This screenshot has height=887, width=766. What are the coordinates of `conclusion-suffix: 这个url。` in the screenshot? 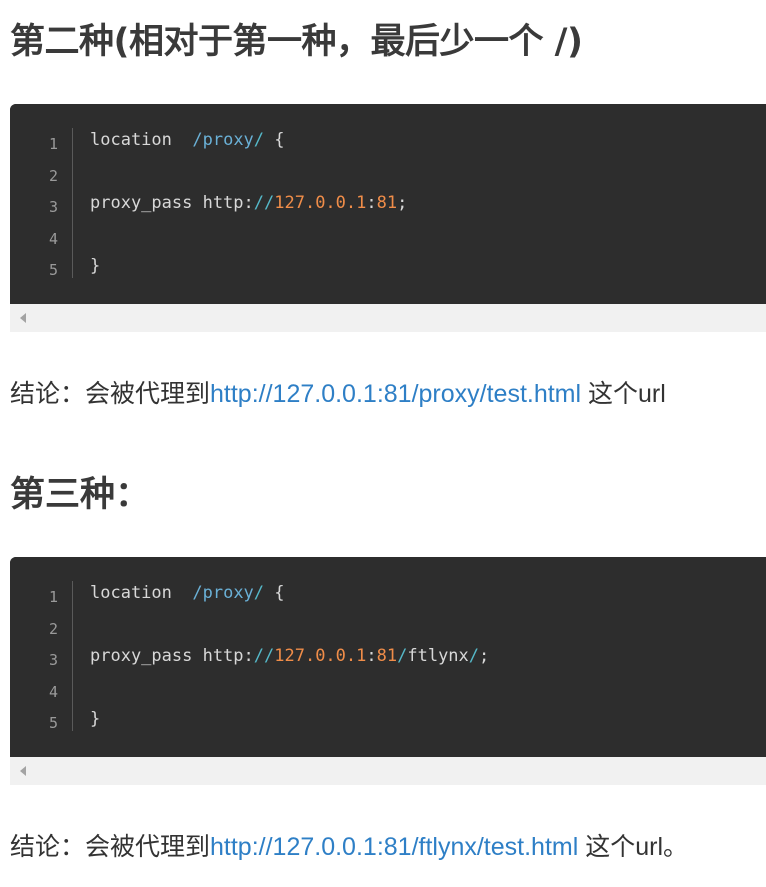 It's located at (633, 847).